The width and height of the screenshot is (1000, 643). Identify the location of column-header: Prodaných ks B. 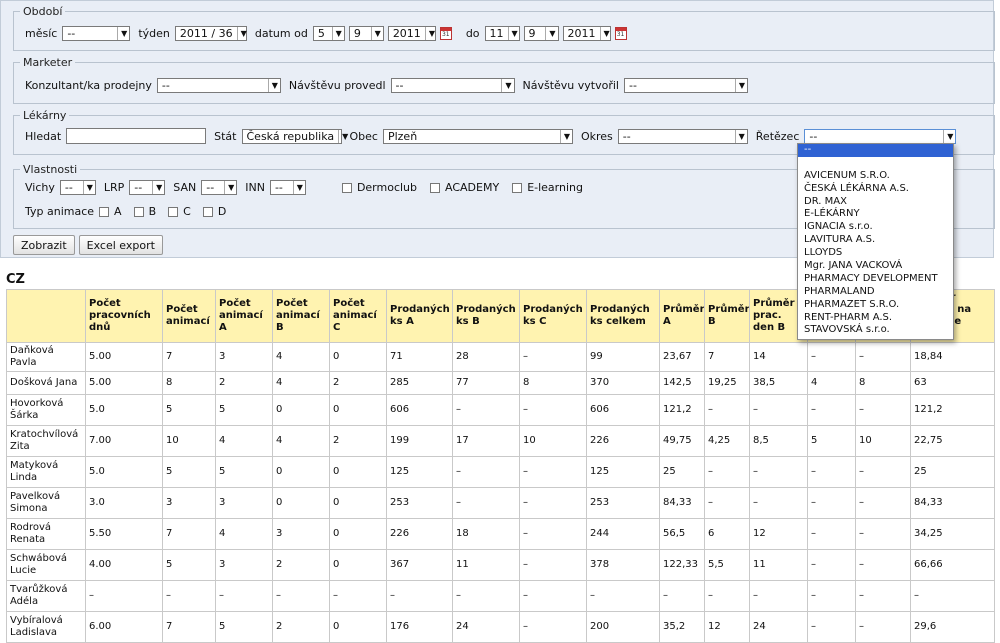
(486, 316).